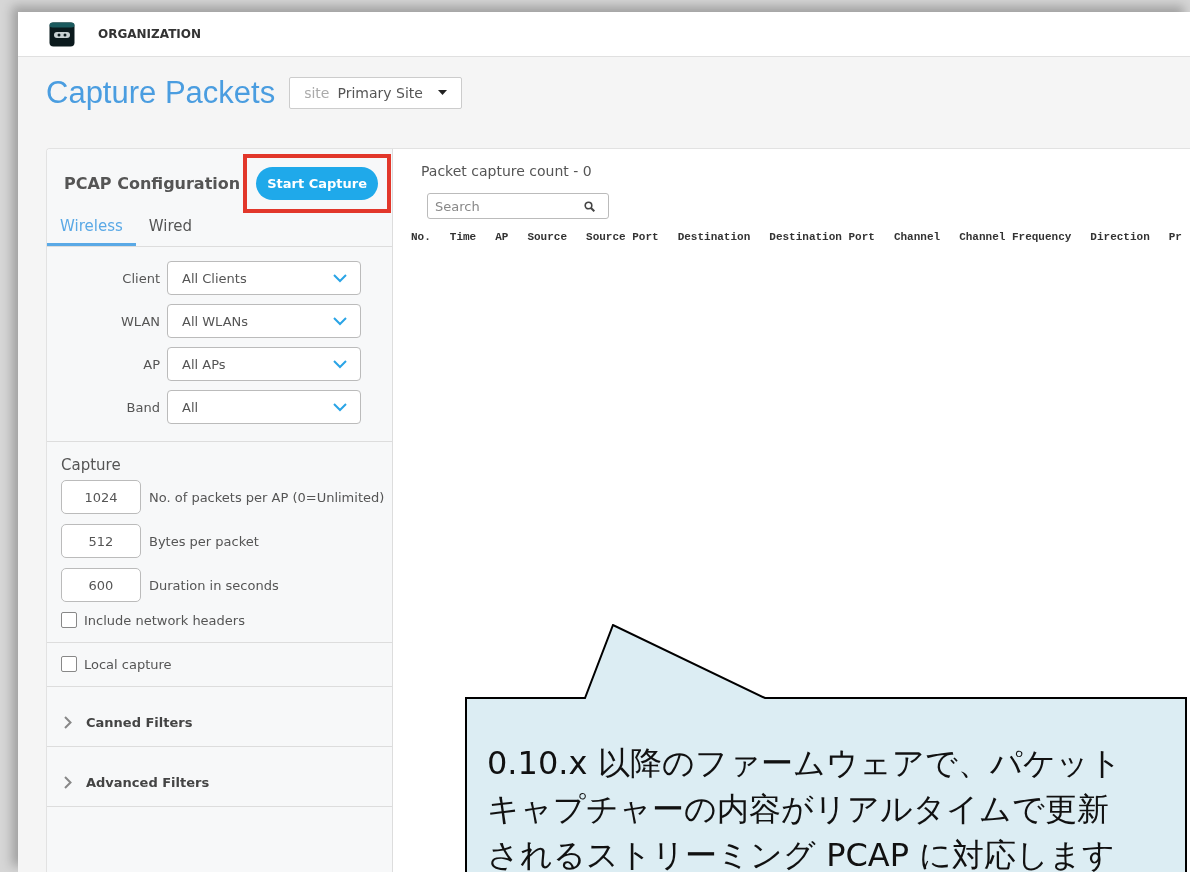 This screenshot has width=1190, height=872. What do you see at coordinates (62, 34) in the screenshot?
I see `logo-icon` at bounding box center [62, 34].